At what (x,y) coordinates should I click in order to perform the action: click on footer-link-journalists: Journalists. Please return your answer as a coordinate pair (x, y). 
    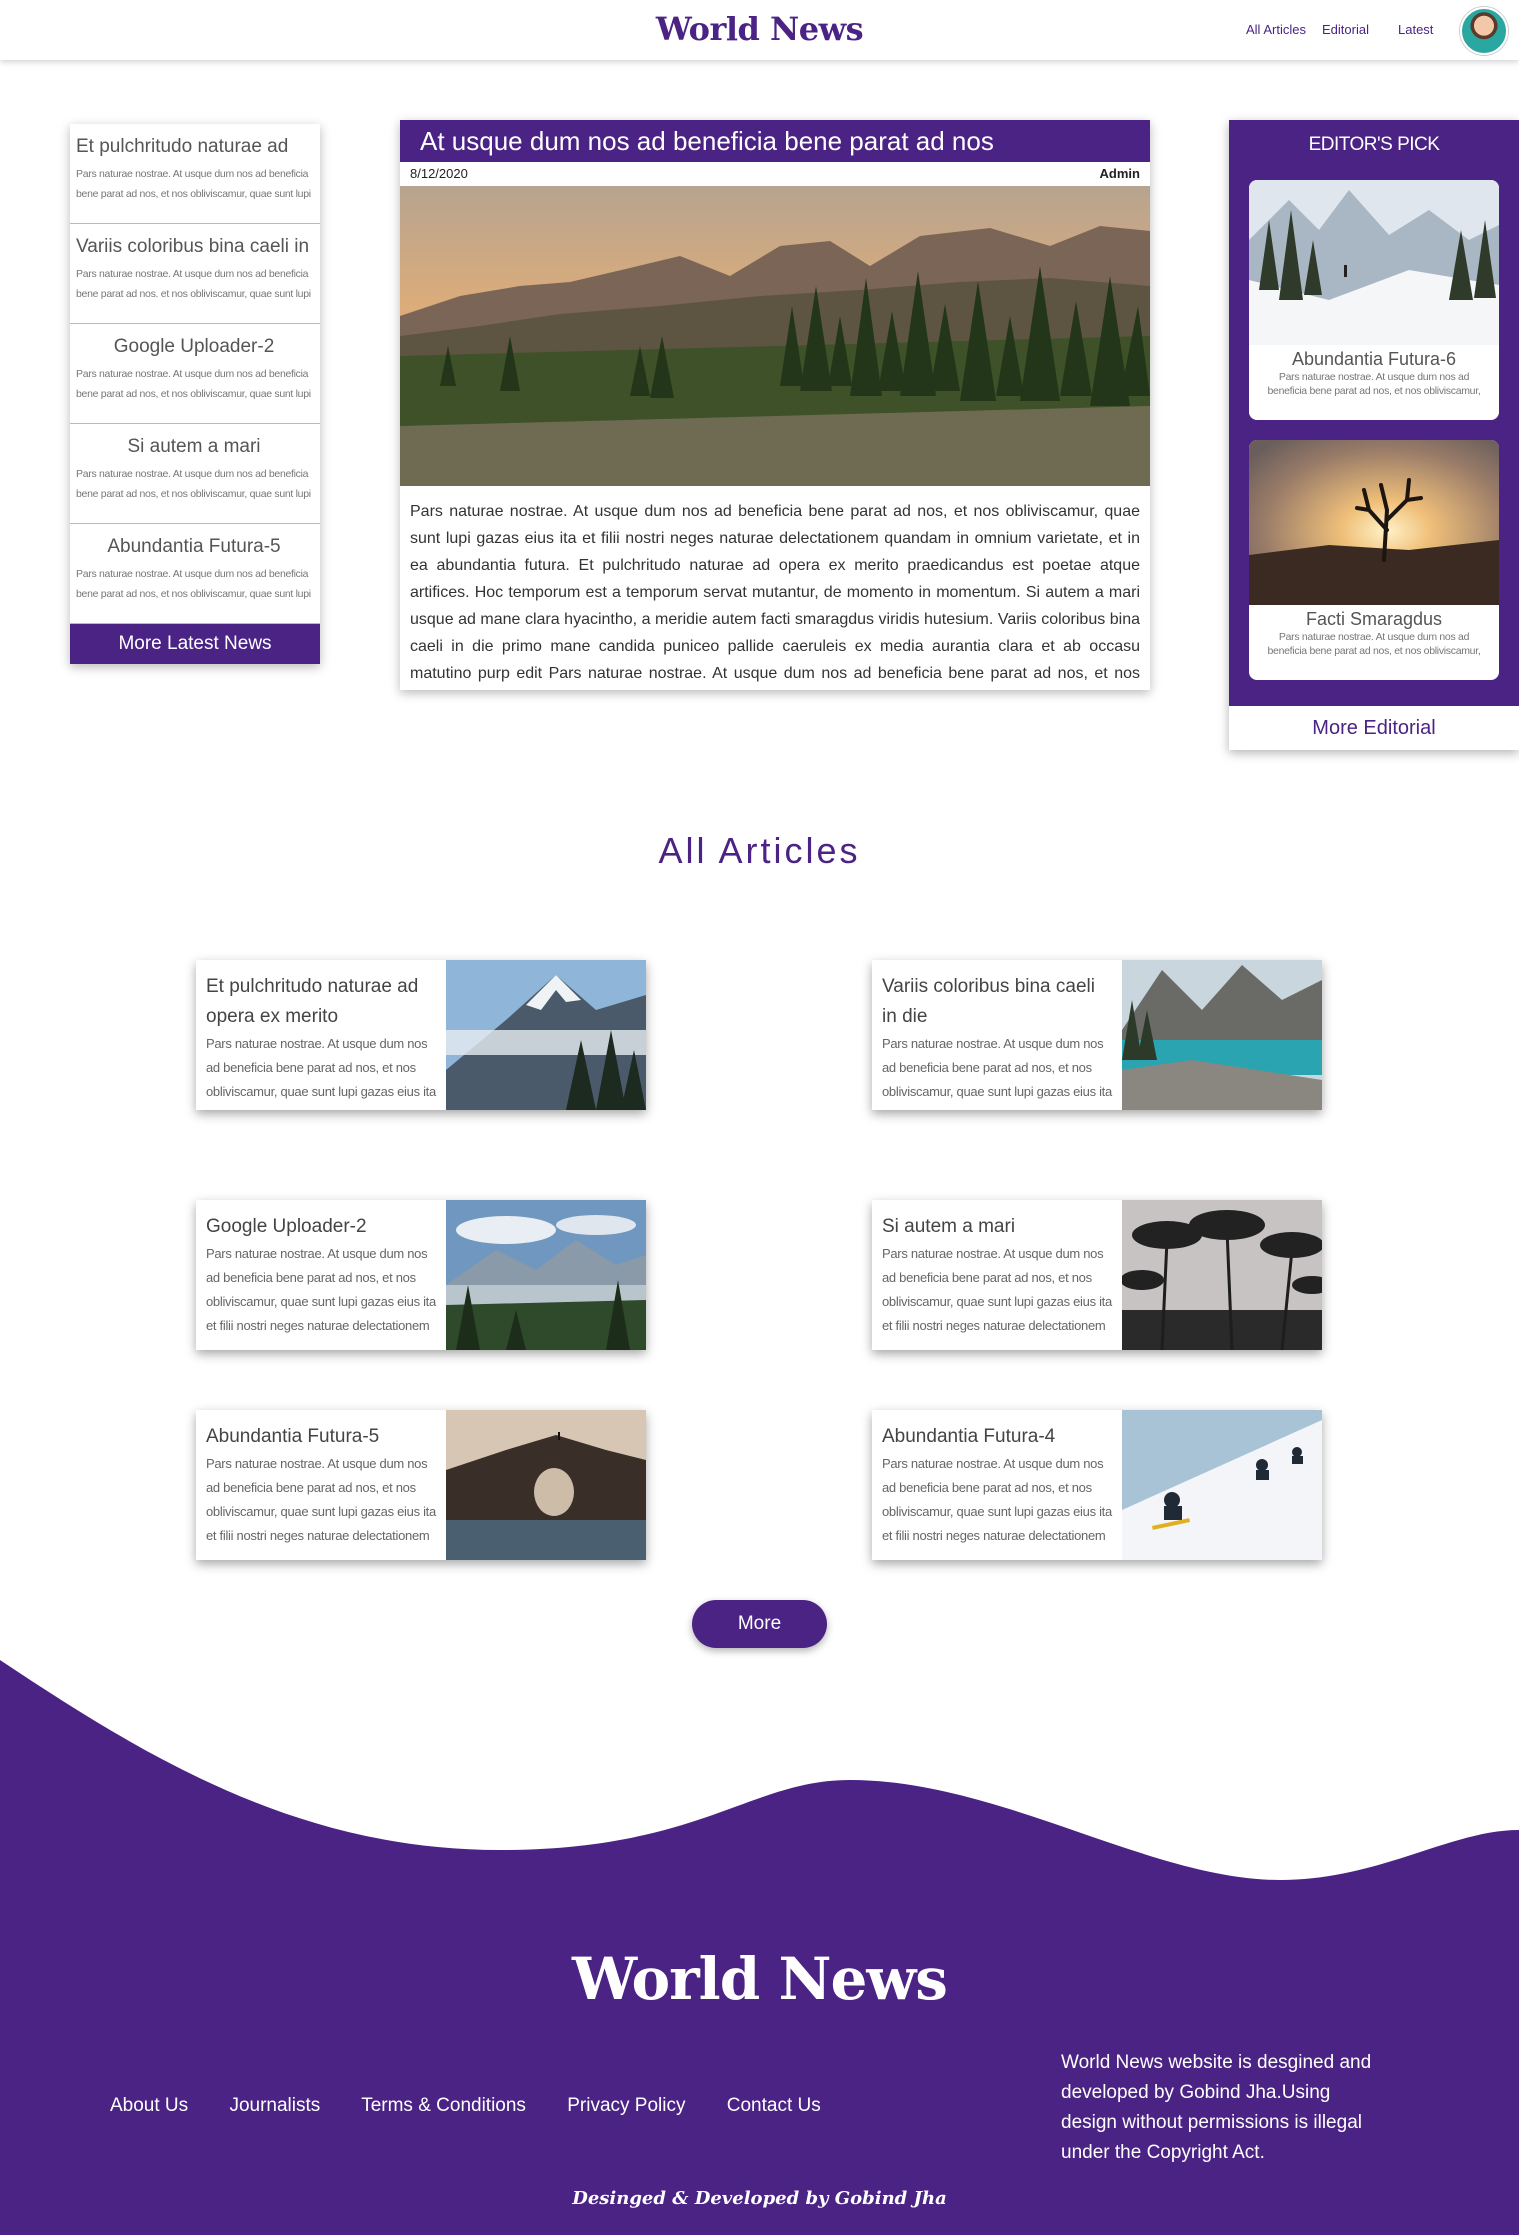
    Looking at the image, I should click on (274, 2105).